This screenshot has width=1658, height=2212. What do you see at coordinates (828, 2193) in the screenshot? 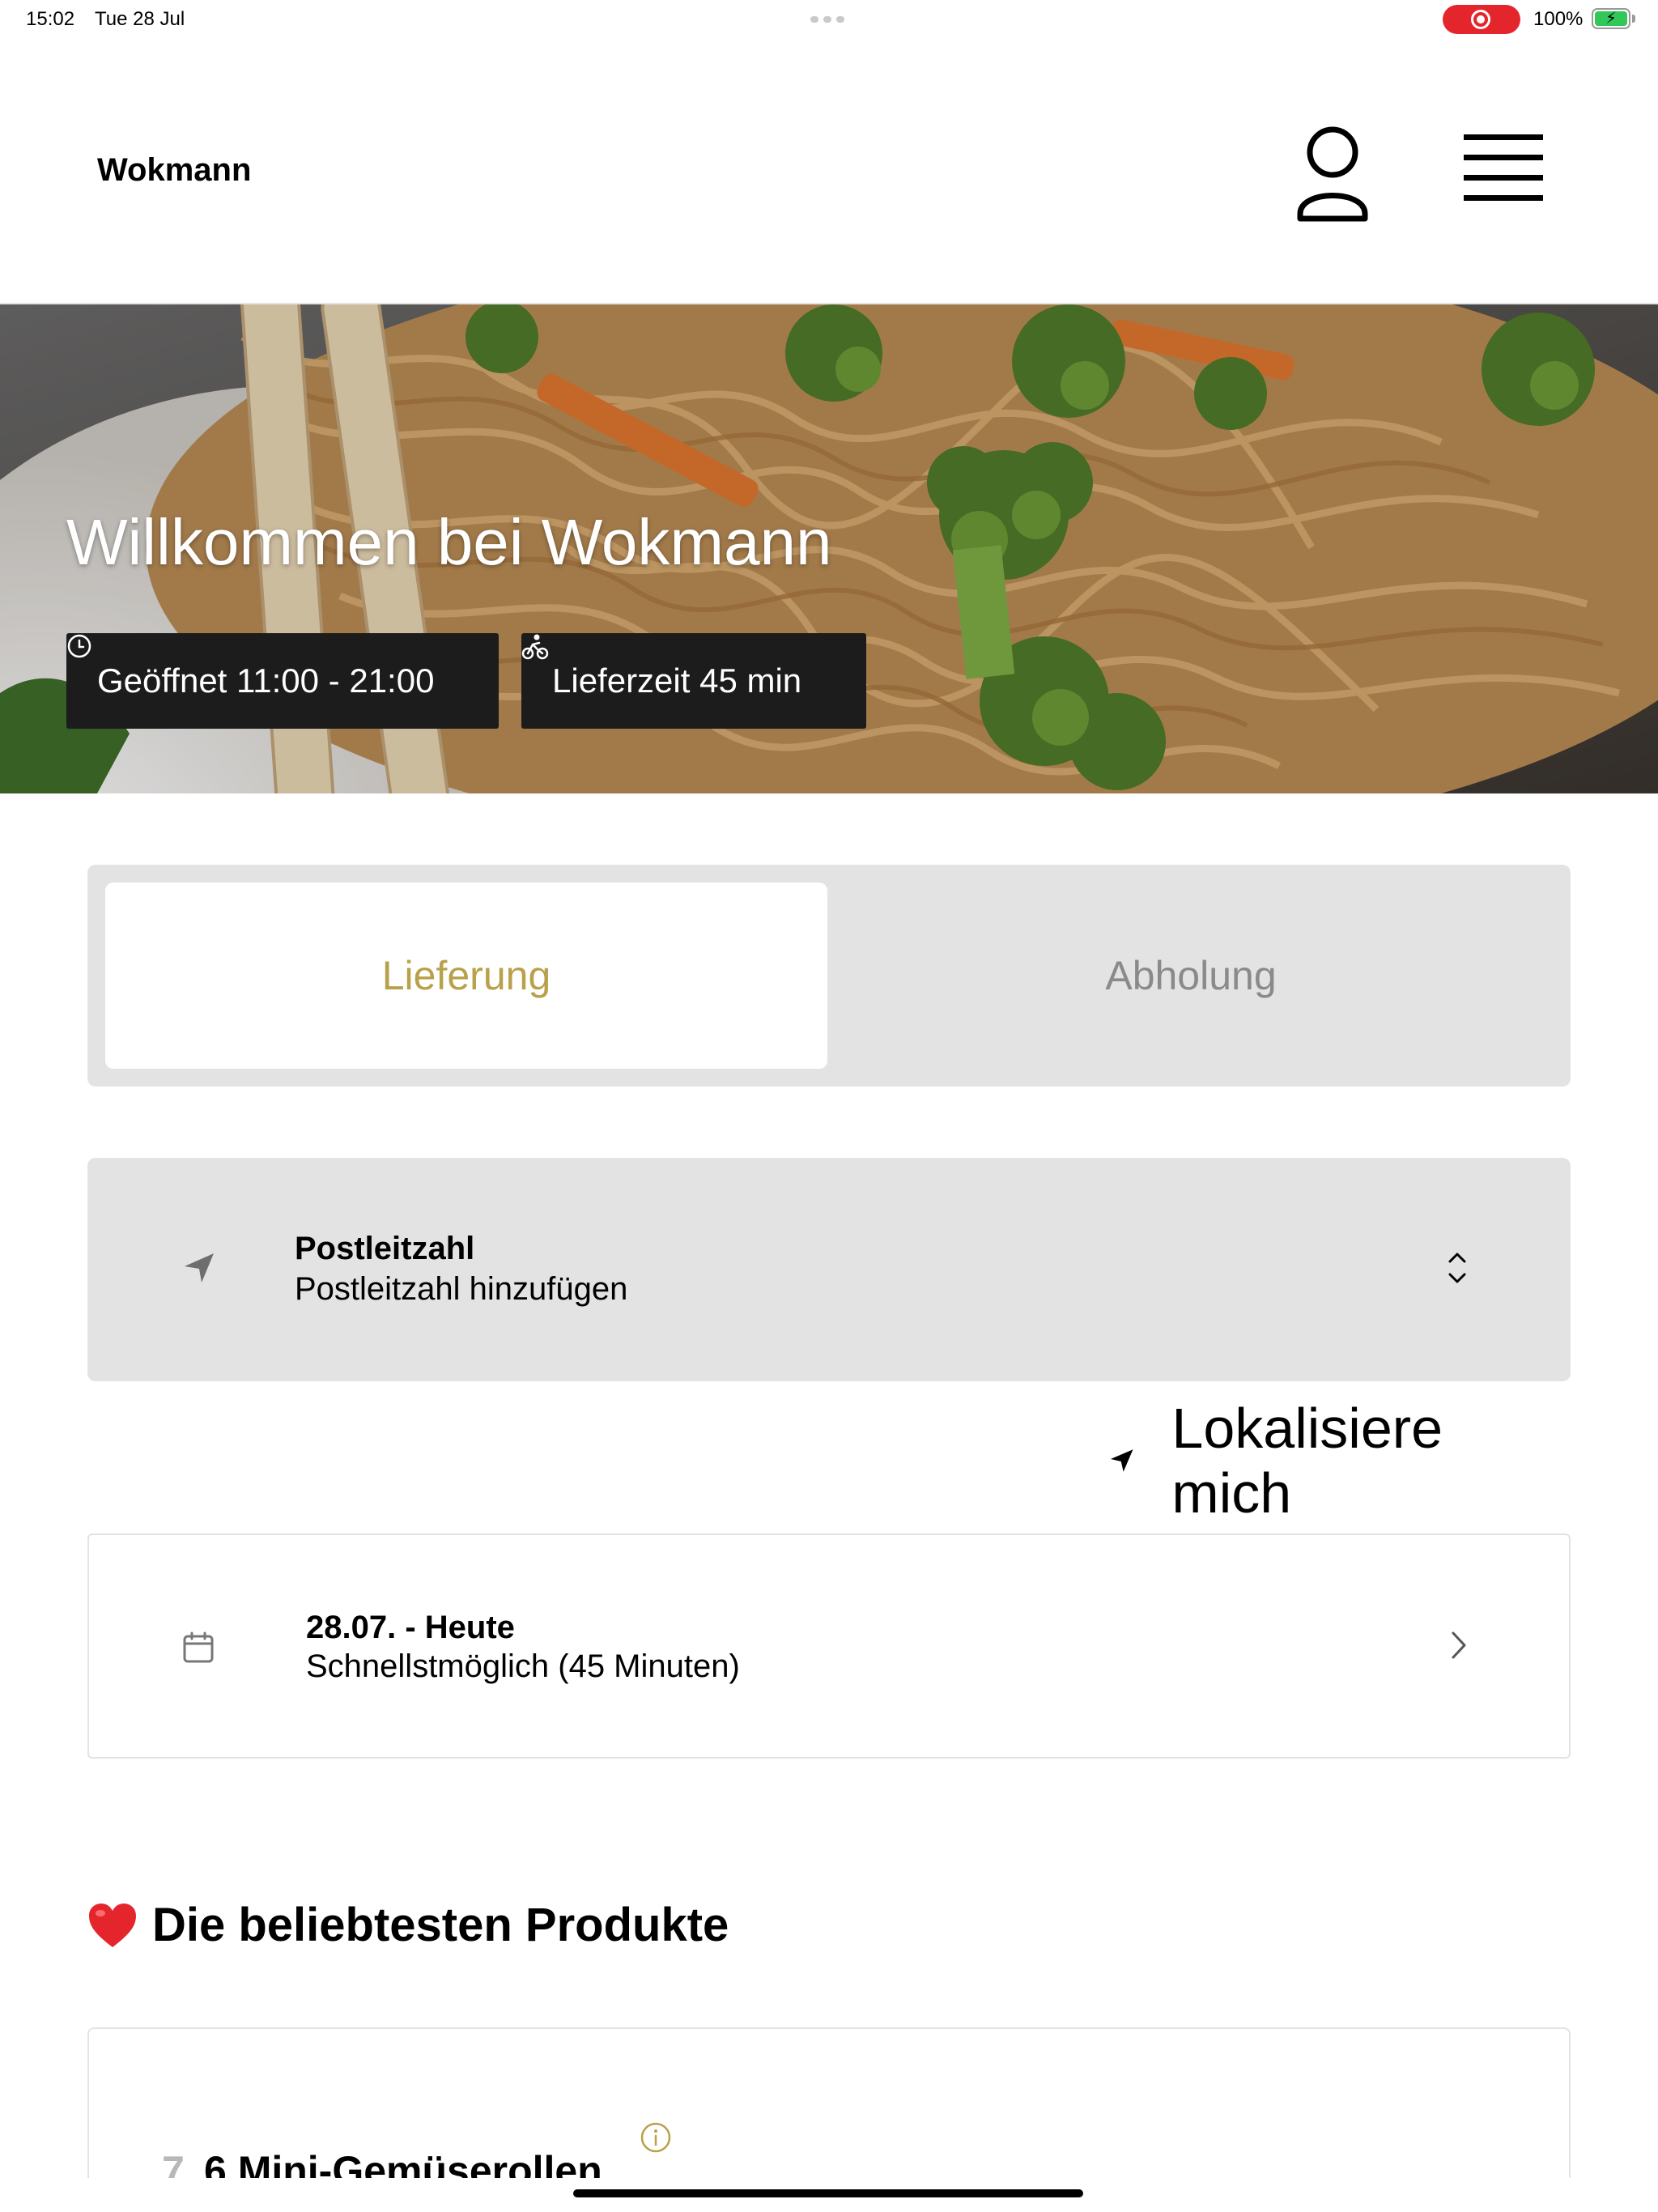
I see `home-indicator` at bounding box center [828, 2193].